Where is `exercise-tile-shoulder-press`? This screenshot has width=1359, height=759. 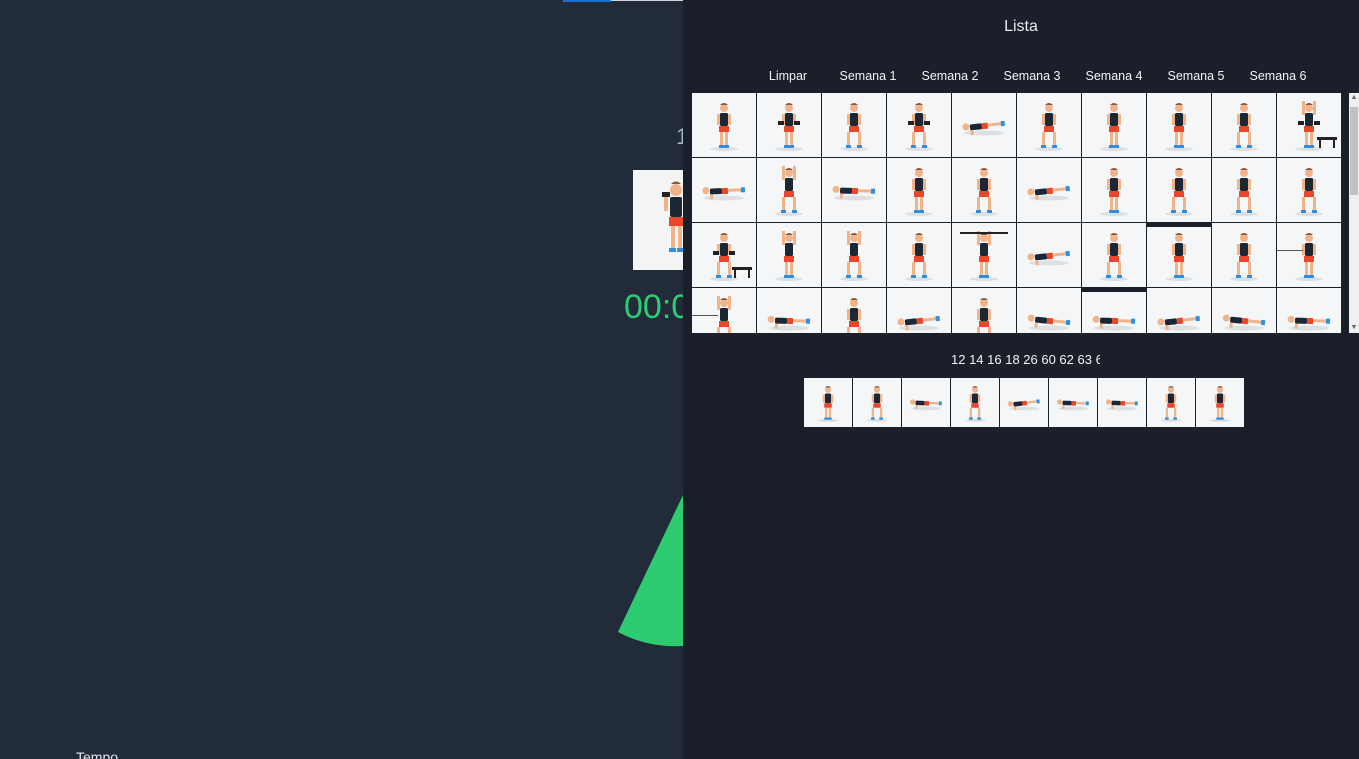 exercise-tile-shoulder-press is located at coordinates (854, 125).